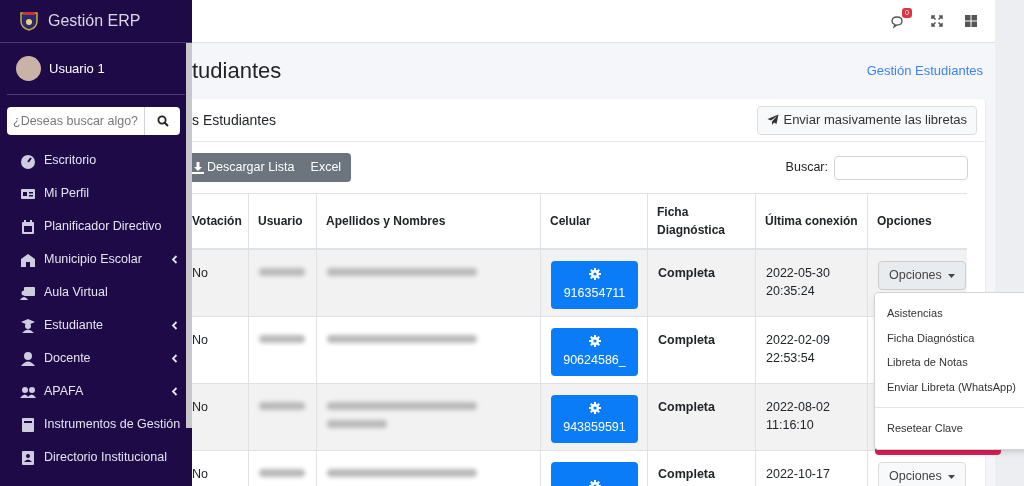  Describe the element at coordinates (92, 424) in the screenshot. I see `sidebar-item: Instrumentos de Gestión` at that location.